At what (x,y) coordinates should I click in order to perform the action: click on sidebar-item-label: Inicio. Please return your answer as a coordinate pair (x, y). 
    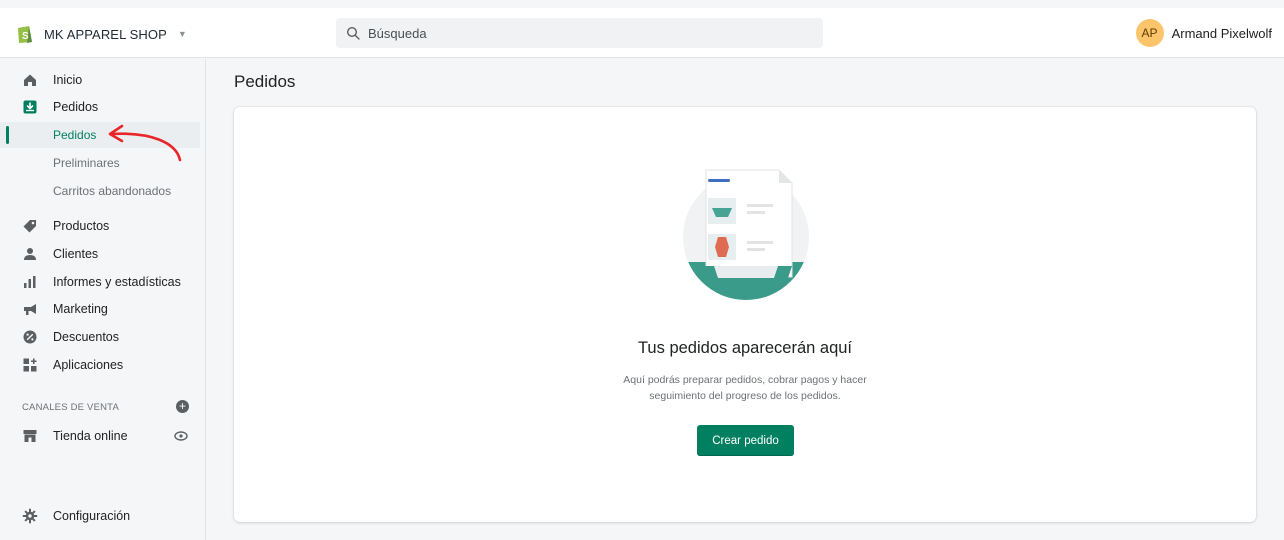
    Looking at the image, I should click on (68, 80).